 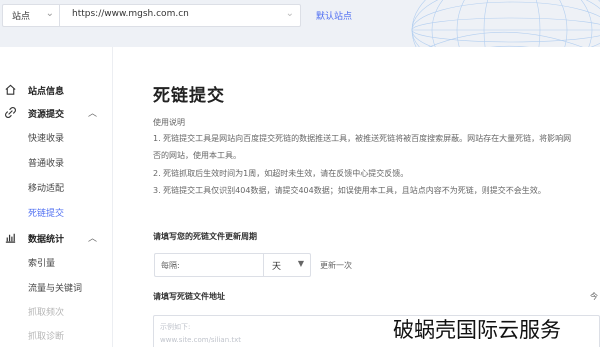 I want to click on sidebar-item-dead-link-submit: 死链提交, so click(x=46, y=212).